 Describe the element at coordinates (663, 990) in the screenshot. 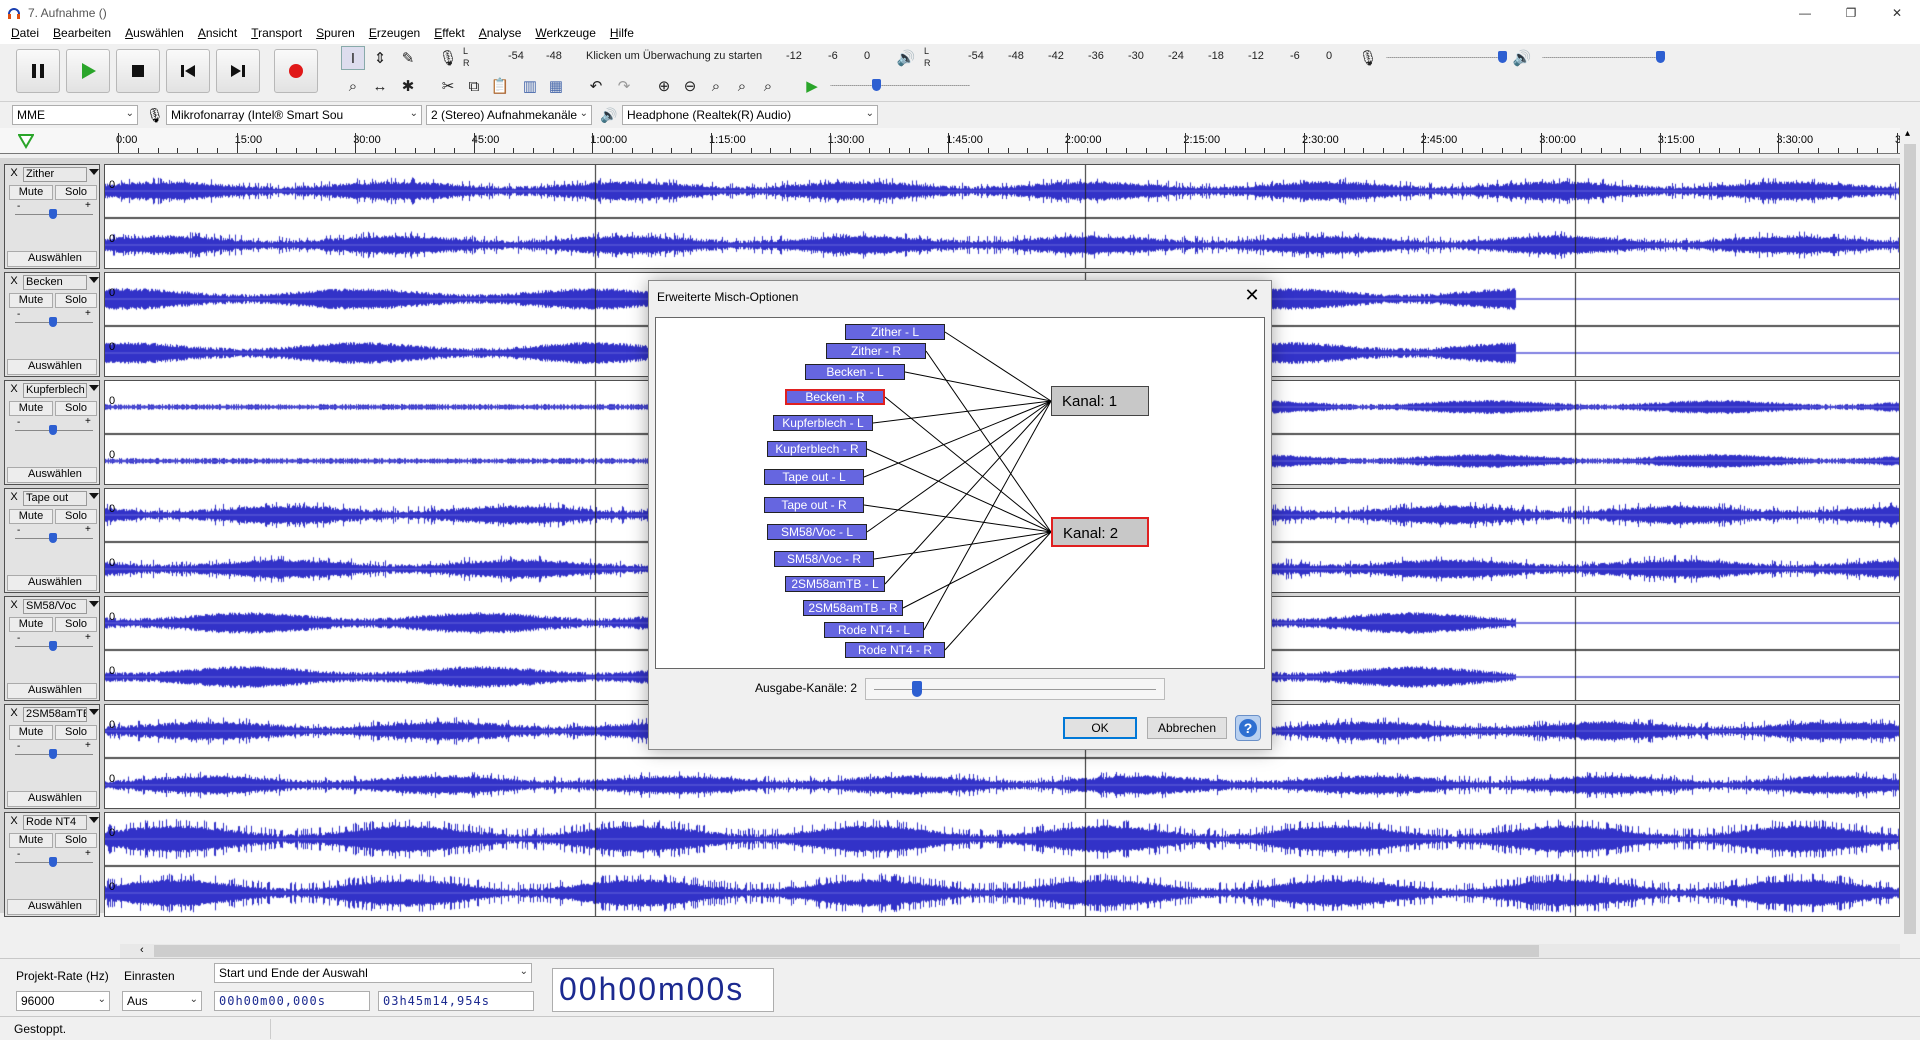

I see `audio-position-display: 00h00m00s` at that location.